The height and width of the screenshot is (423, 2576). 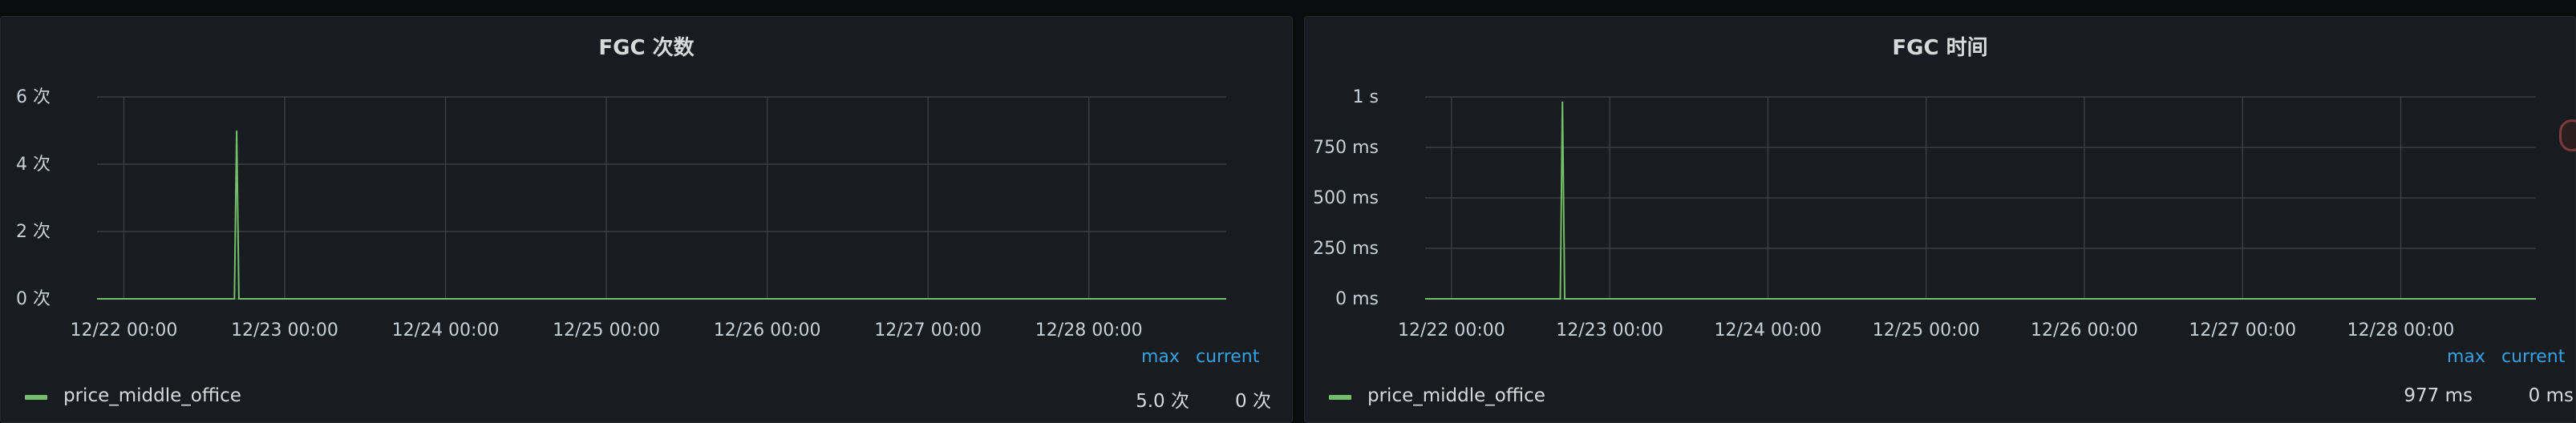 What do you see at coordinates (646, 399) in the screenshot?
I see `legend-item: price_middle_office 5.0 次 0 次` at bounding box center [646, 399].